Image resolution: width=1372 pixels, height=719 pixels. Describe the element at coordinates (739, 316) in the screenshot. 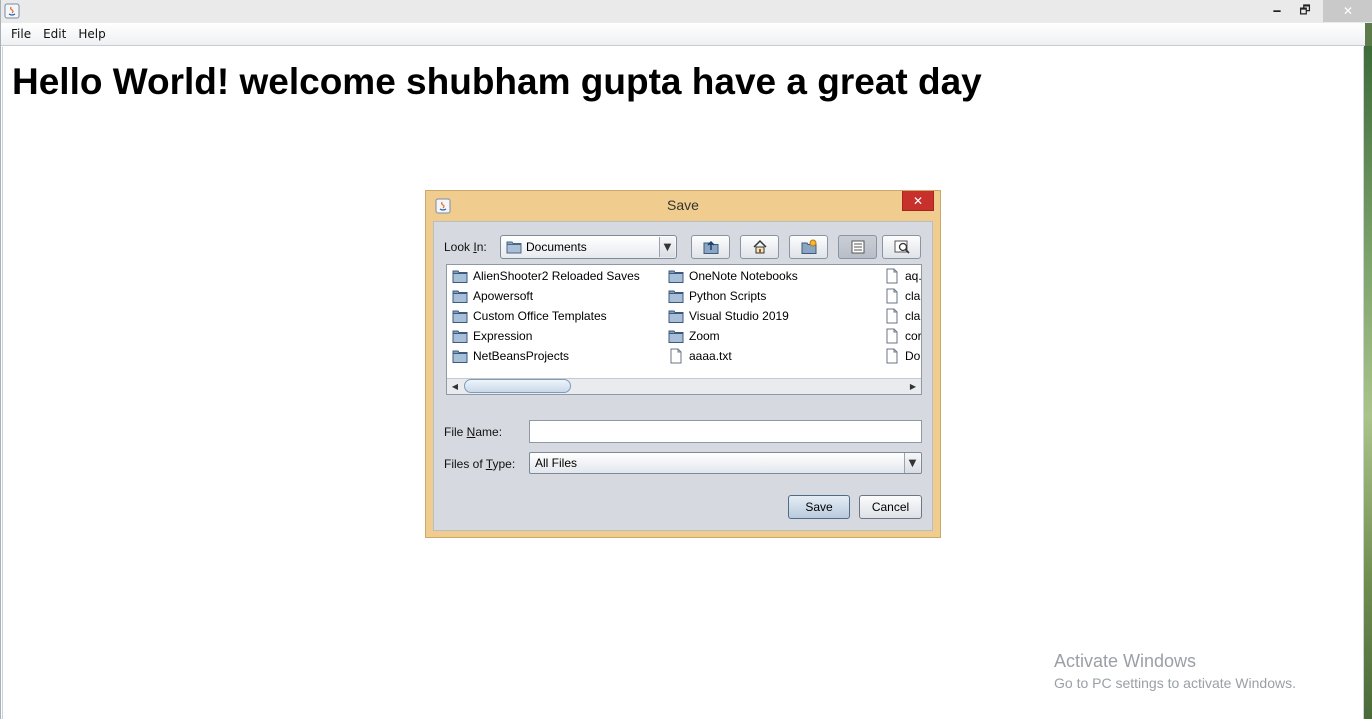

I see `list-item-label: Visual Studio 2019` at that location.